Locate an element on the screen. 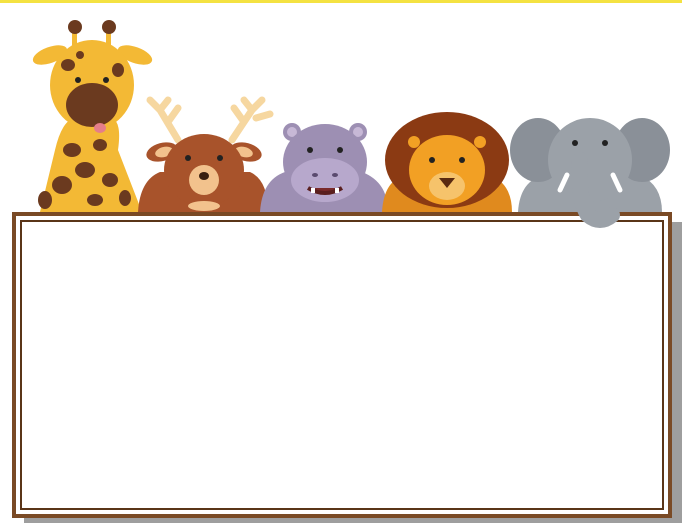  giraffe-icon is located at coordinates (92, 116).